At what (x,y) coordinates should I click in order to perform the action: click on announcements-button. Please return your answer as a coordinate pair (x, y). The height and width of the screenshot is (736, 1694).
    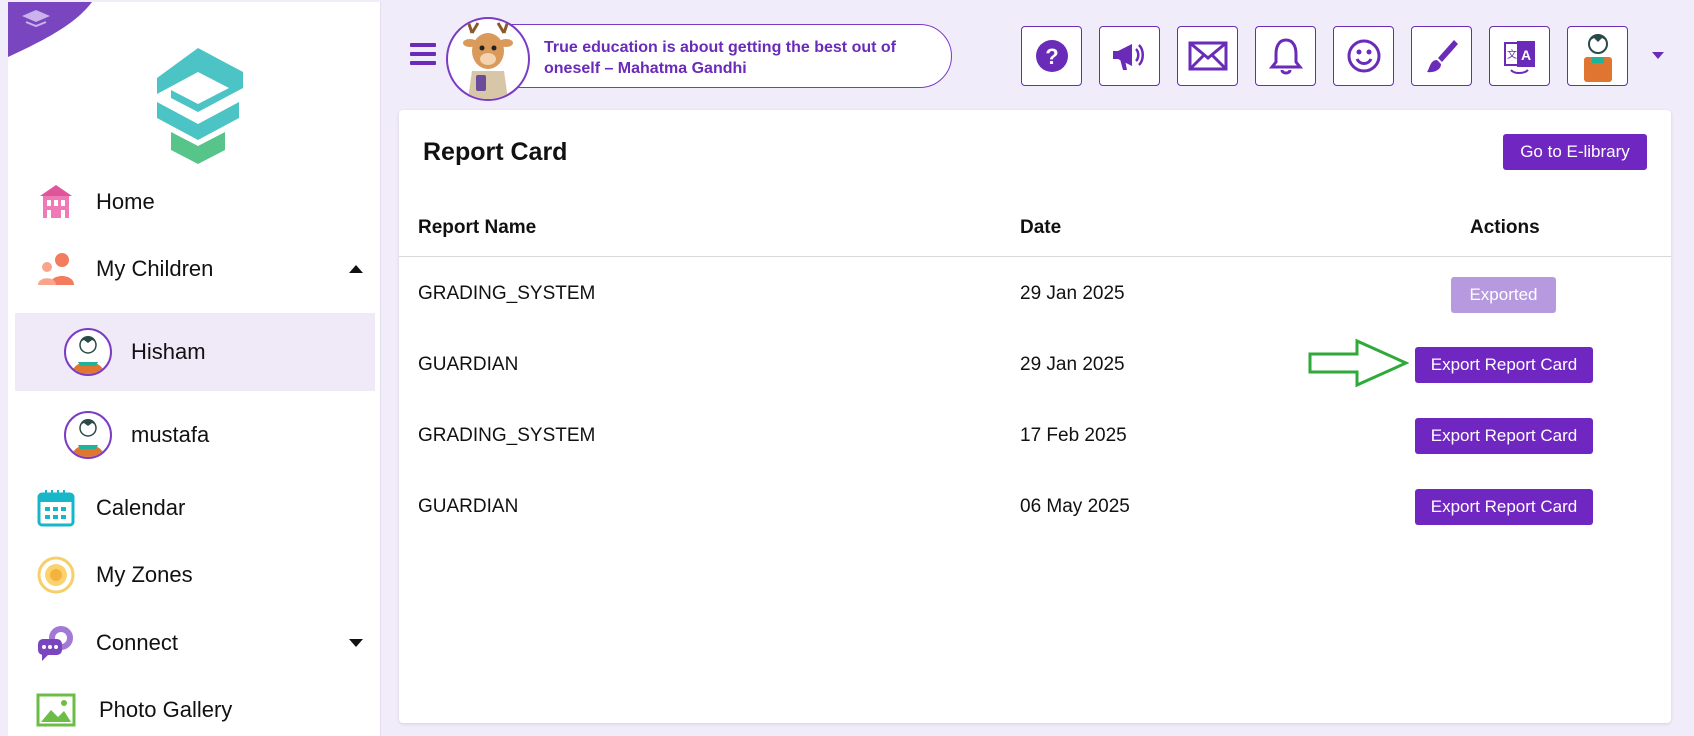
    Looking at the image, I should click on (1129, 56).